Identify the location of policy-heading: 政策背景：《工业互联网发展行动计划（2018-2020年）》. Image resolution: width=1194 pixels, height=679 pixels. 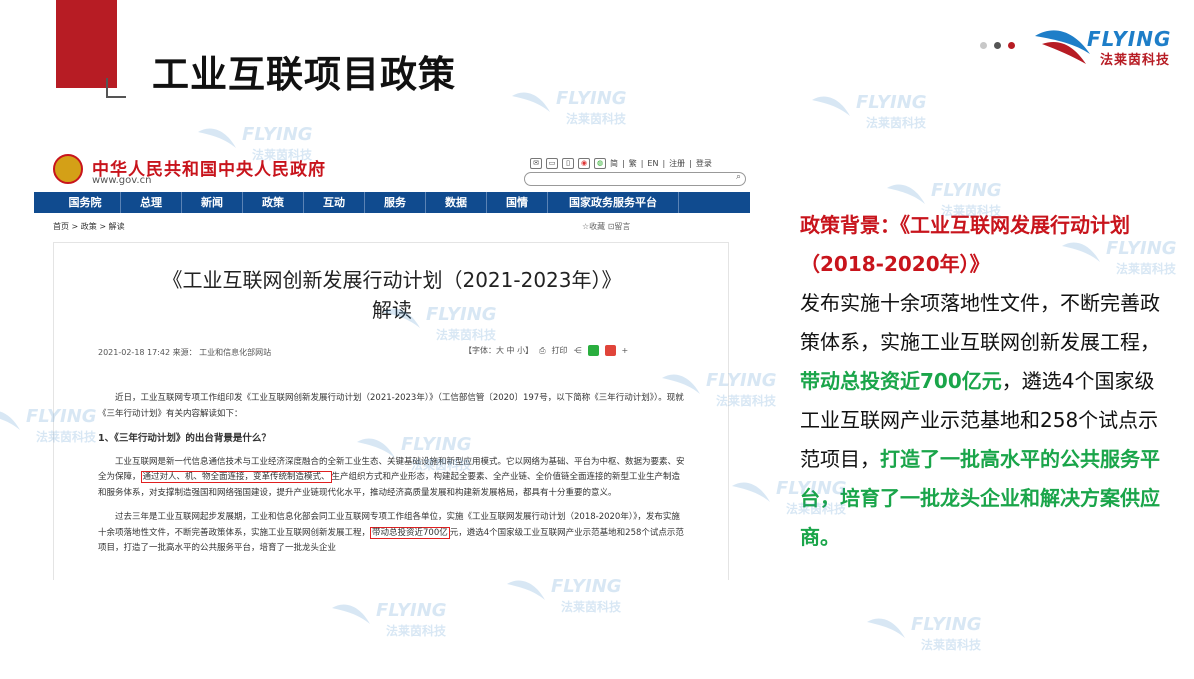
(965, 244).